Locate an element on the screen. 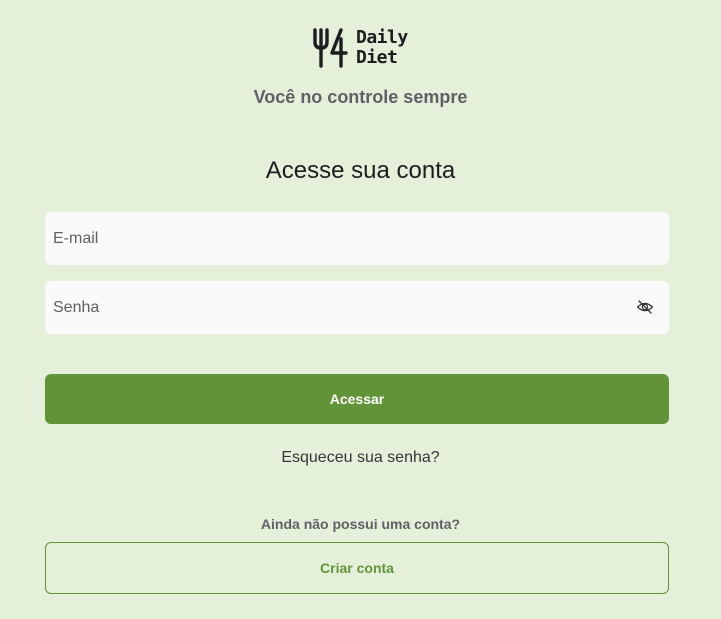 The height and width of the screenshot is (619, 721). create-account-button: Criar conta is located at coordinates (357, 568).